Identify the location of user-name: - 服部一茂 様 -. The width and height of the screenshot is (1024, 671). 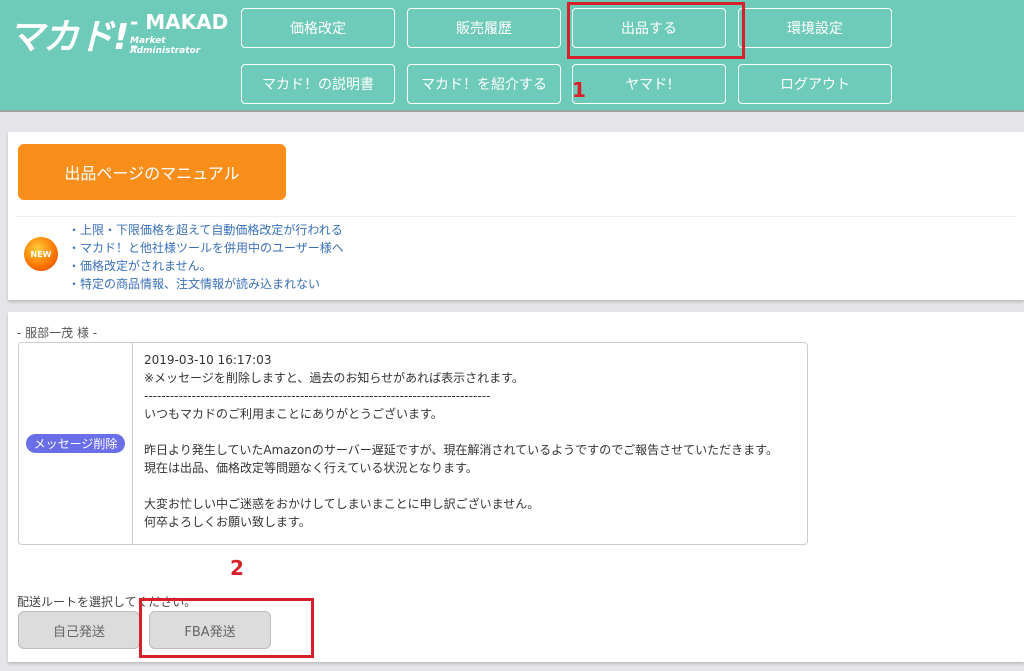
(57, 333).